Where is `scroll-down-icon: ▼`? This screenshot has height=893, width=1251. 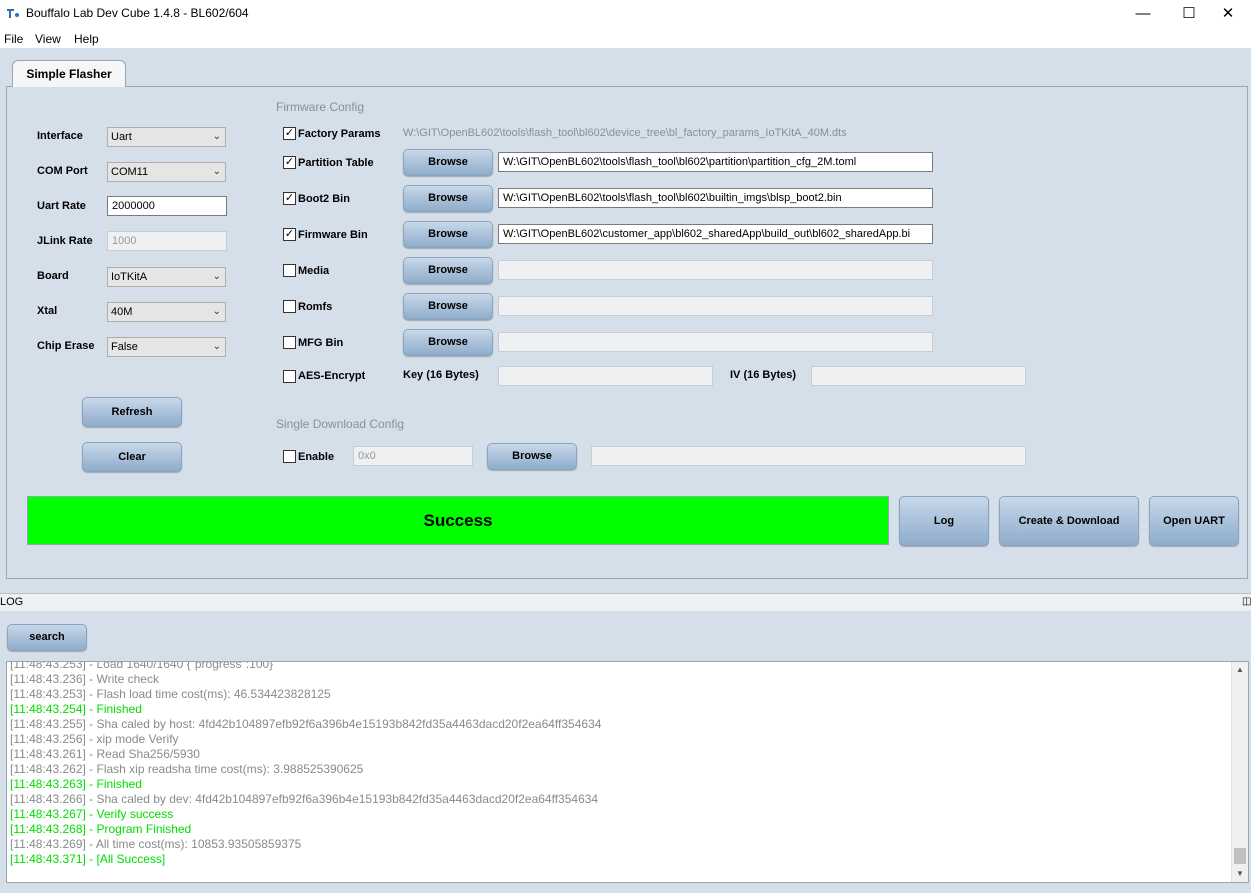 scroll-down-icon: ▼ is located at coordinates (1240, 874).